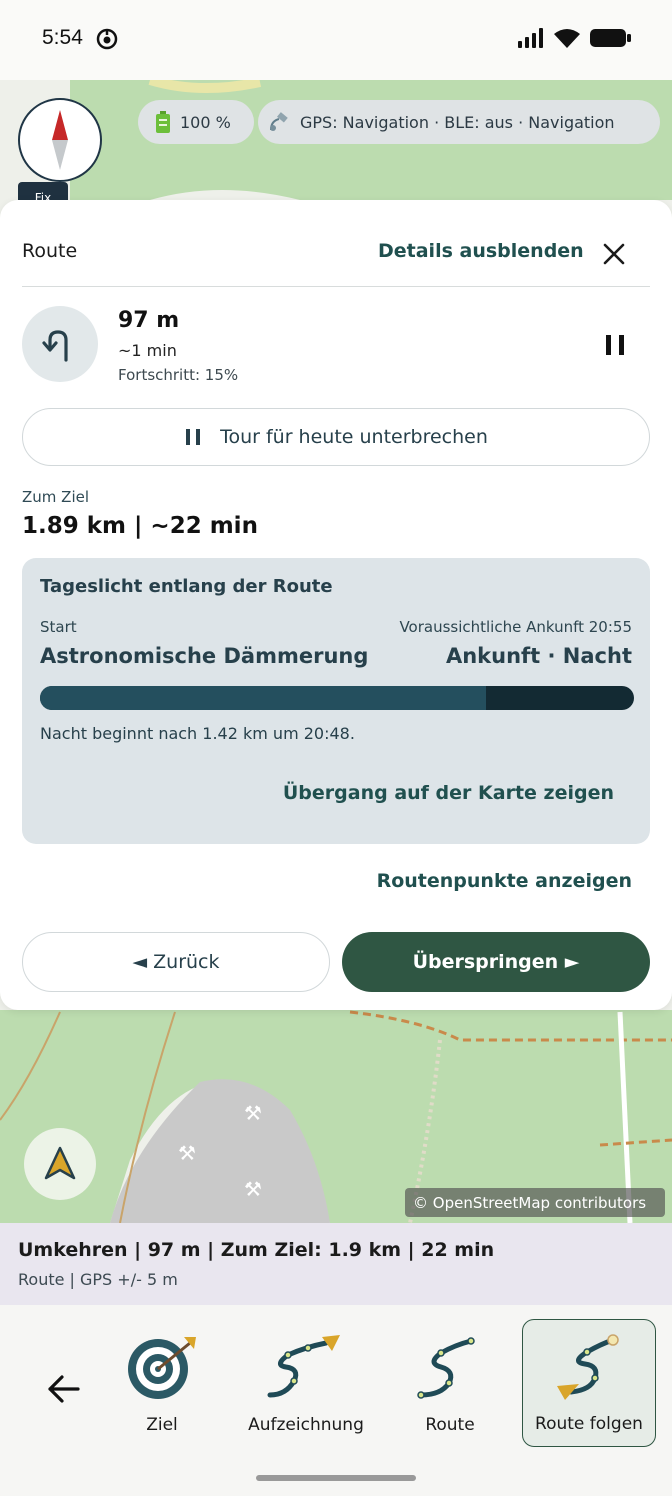  Describe the element at coordinates (197, 733) in the screenshot. I see `daylight-note: Nacht beginnt nach 1.42 km um 20:48.` at that location.